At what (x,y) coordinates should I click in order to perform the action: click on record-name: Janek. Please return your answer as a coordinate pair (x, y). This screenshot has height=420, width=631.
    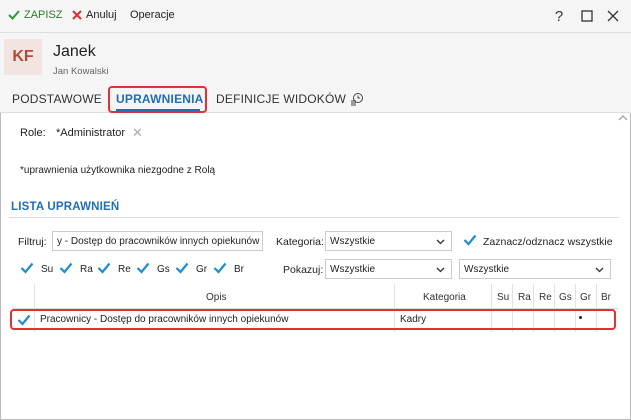
    Looking at the image, I should click on (74, 51).